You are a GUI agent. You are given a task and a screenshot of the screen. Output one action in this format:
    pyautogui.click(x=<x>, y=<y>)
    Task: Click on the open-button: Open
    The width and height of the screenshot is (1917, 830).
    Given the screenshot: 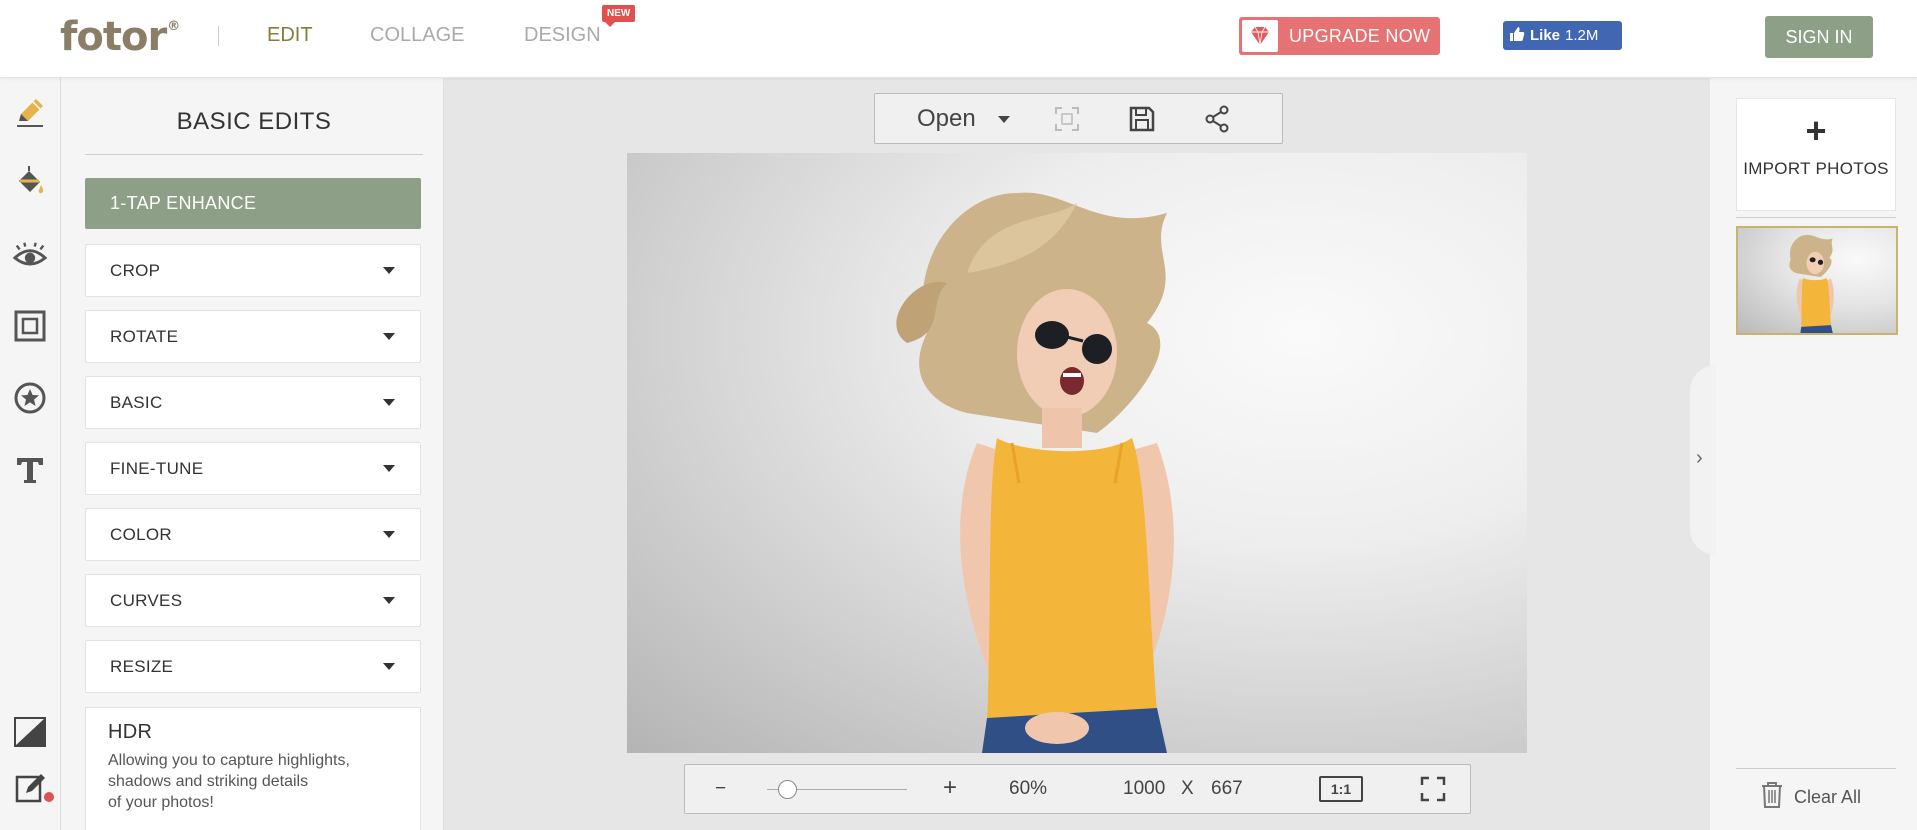 What is the action you would take?
    pyautogui.click(x=946, y=119)
    